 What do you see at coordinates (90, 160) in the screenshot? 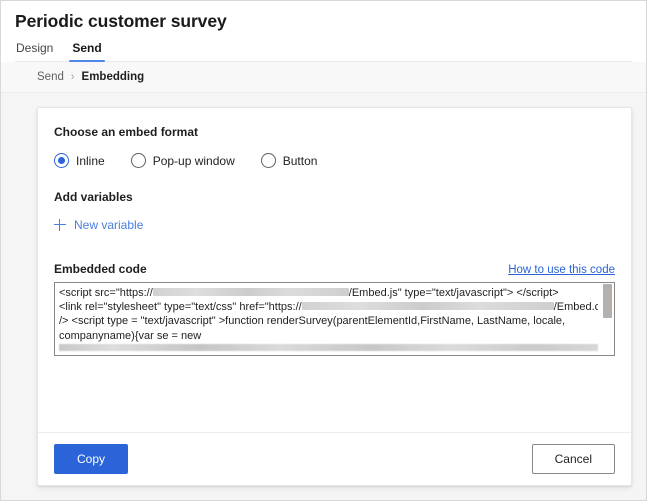
I see `radio-label-inline: Inline` at bounding box center [90, 160].